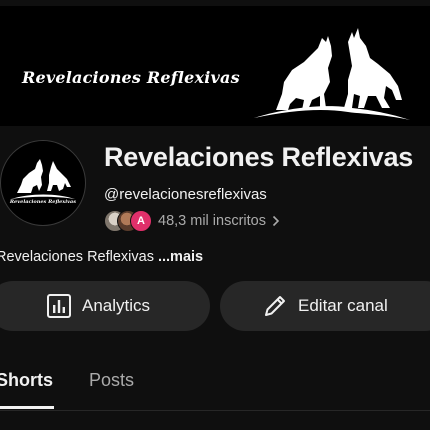 Image resolution: width=430 pixels, height=430 pixels. I want to click on pencil-icon, so click(275, 306).